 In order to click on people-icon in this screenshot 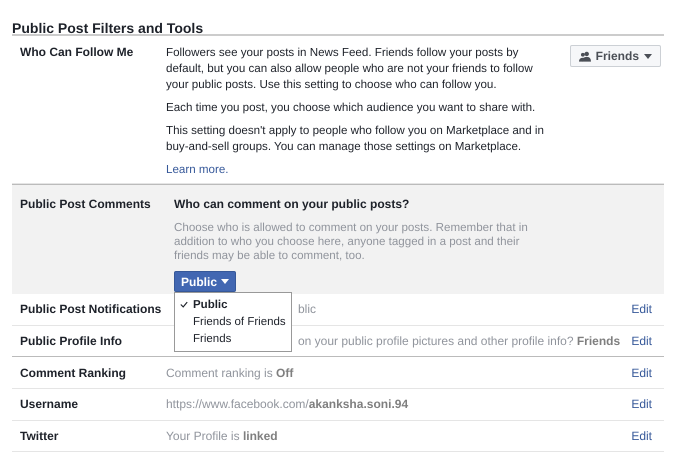, I will do `click(584, 56)`.